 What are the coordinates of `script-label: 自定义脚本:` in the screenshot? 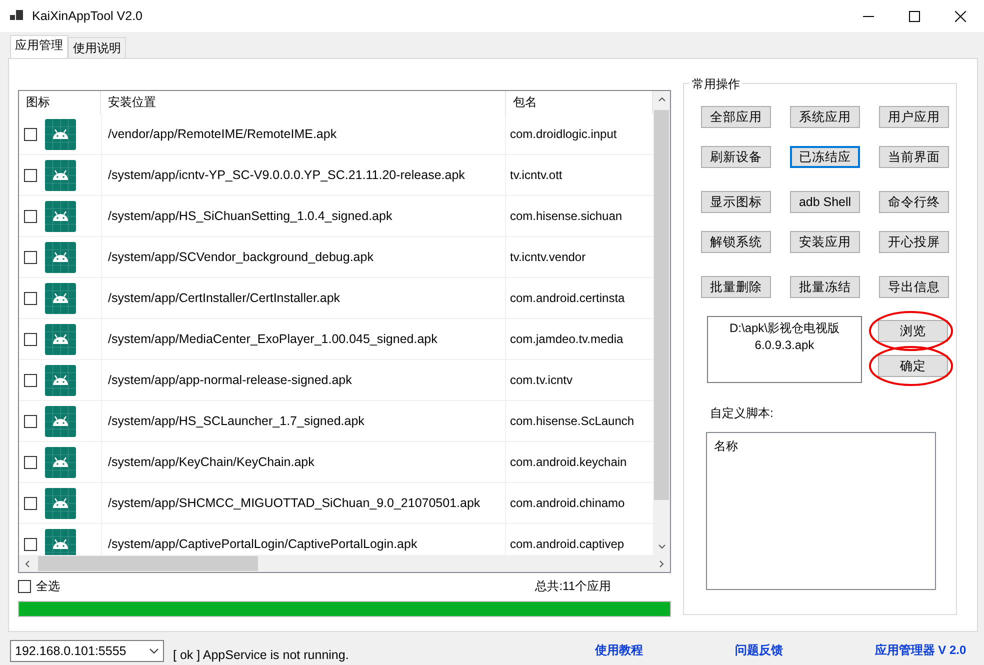 It's located at (742, 413).